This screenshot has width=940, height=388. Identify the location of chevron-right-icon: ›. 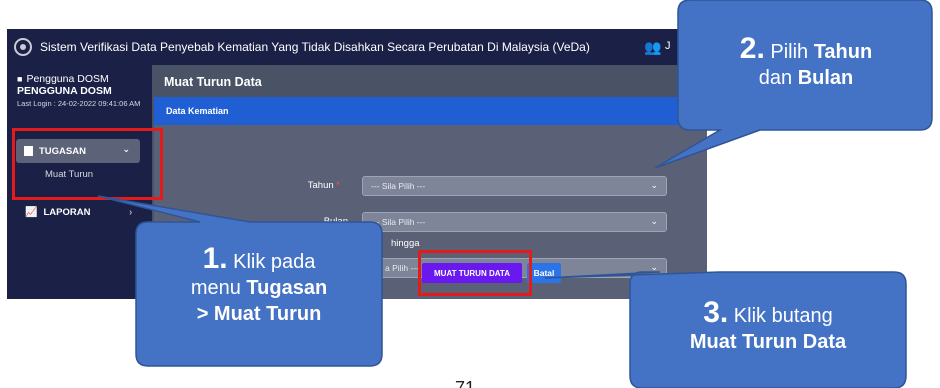
(131, 212).